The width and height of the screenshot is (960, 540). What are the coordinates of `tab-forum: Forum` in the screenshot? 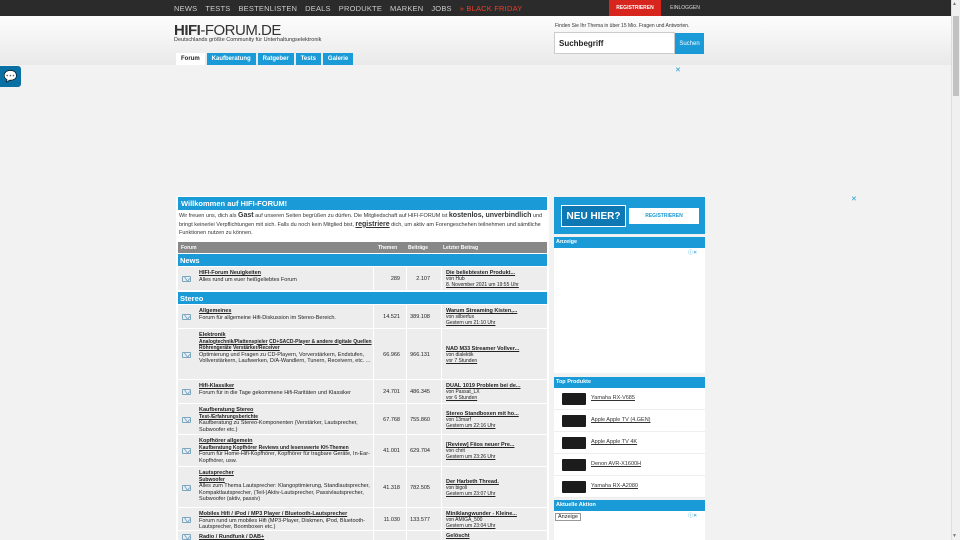 It's located at (190, 59).